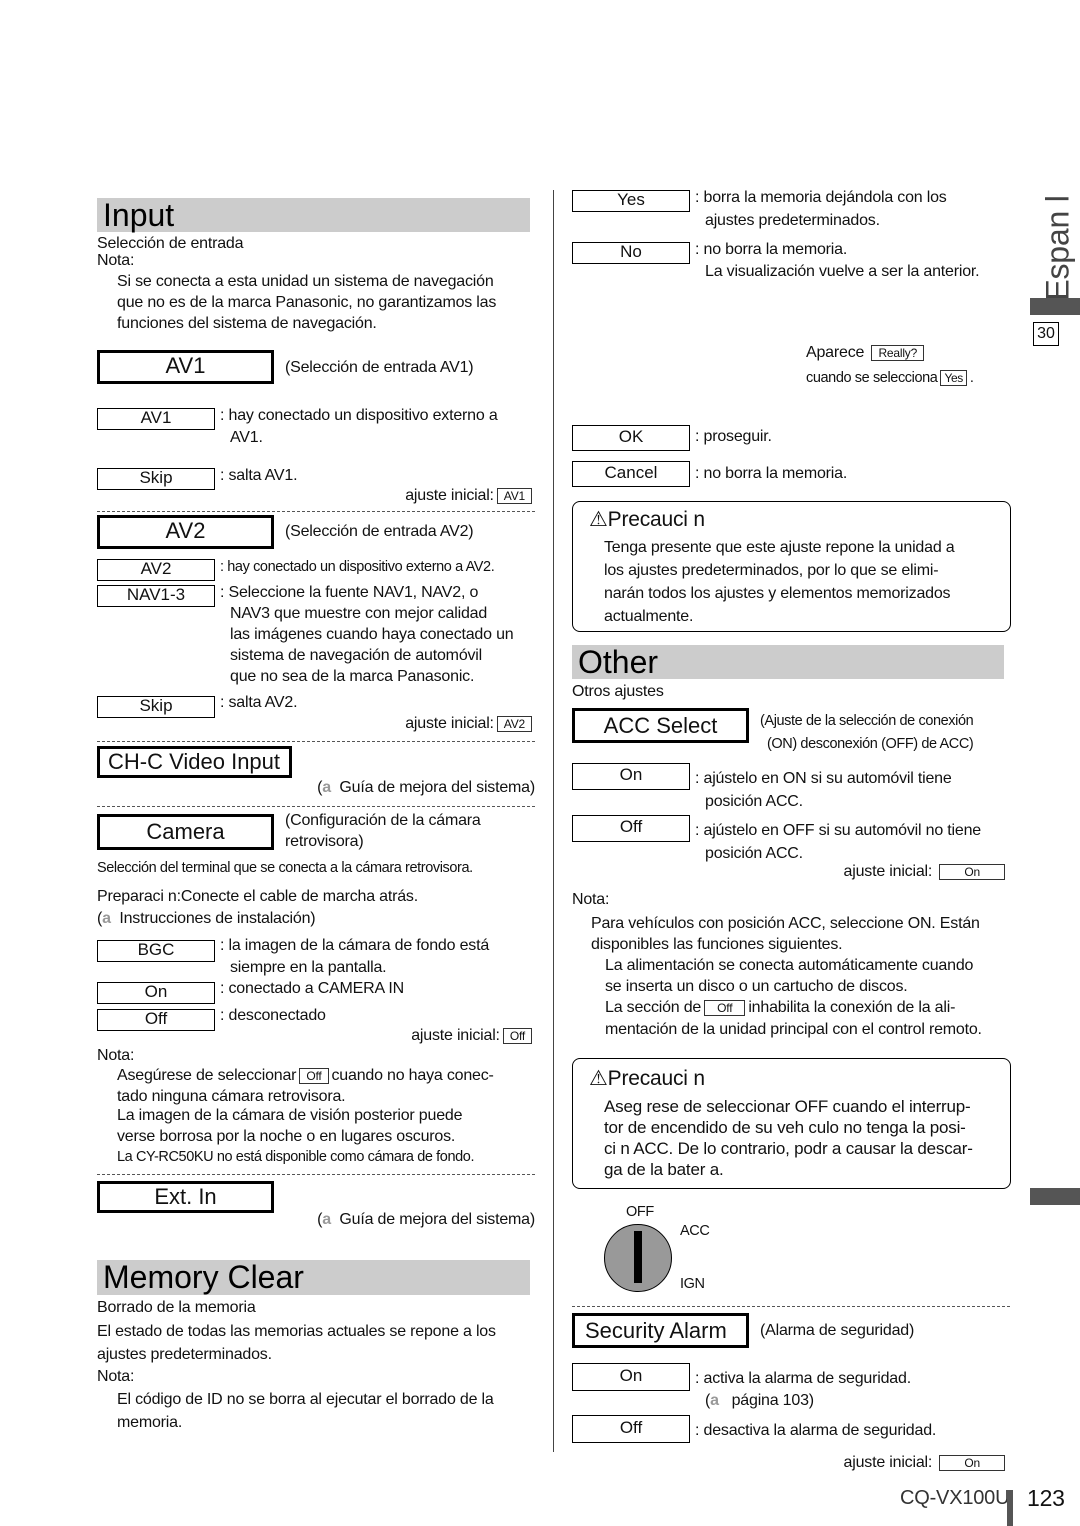  I want to click on acc-option-off: Off, so click(631, 828).